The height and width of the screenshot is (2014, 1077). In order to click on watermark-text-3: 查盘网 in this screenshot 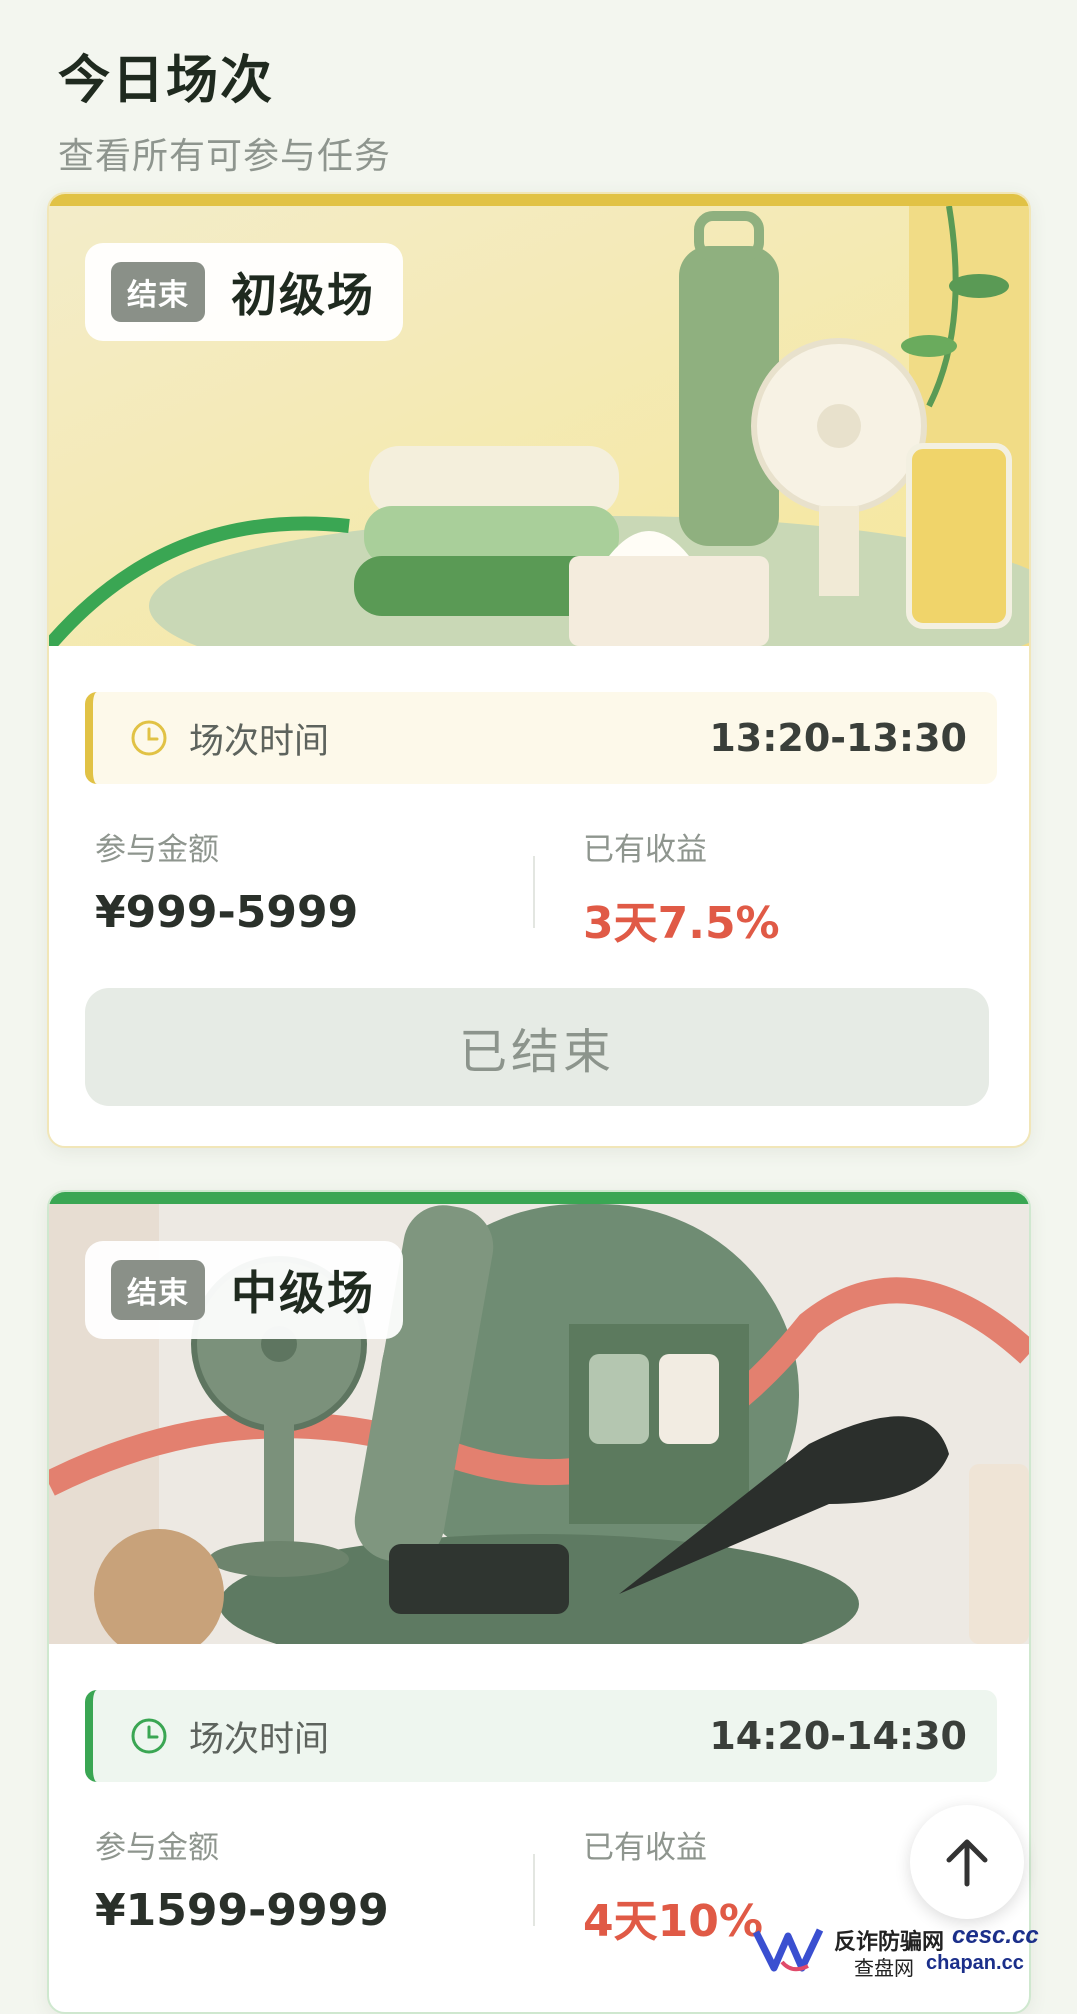, I will do `click(884, 1969)`.